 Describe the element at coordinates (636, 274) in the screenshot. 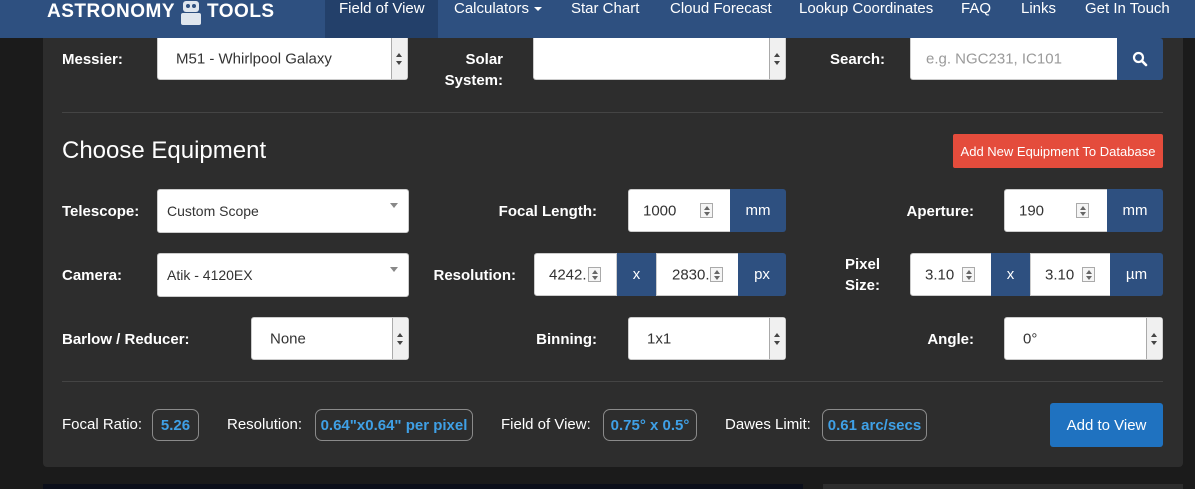

I see `resolution-separator: x` at that location.